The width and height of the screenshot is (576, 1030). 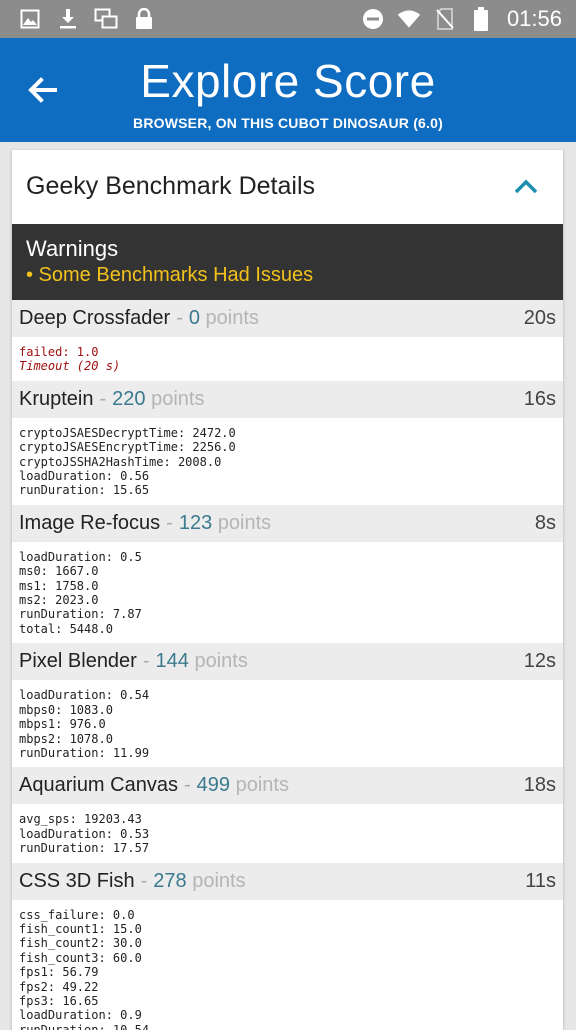 I want to click on benchmark-header: Image Re-focus -123 points 8s, so click(x=287, y=523).